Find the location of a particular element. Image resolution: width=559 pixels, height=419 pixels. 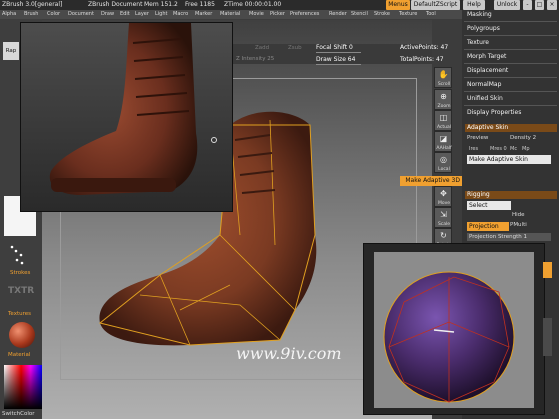

hide-toggle: Hide is located at coordinates (518, 215).